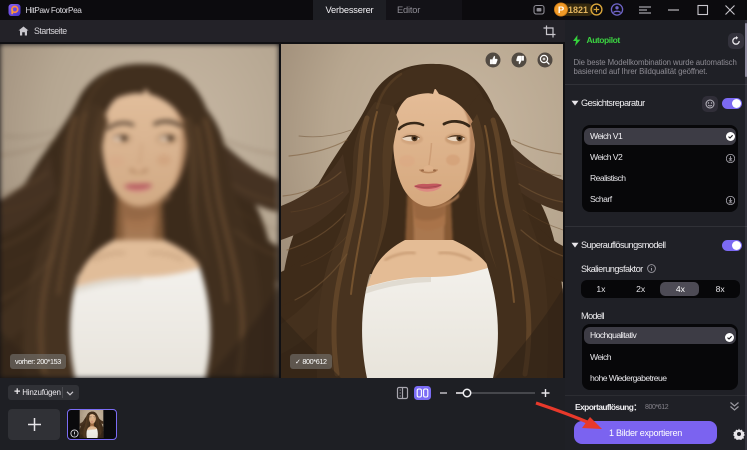 This screenshot has width=747, height=450. I want to click on svg-text: P, so click(561, 10).